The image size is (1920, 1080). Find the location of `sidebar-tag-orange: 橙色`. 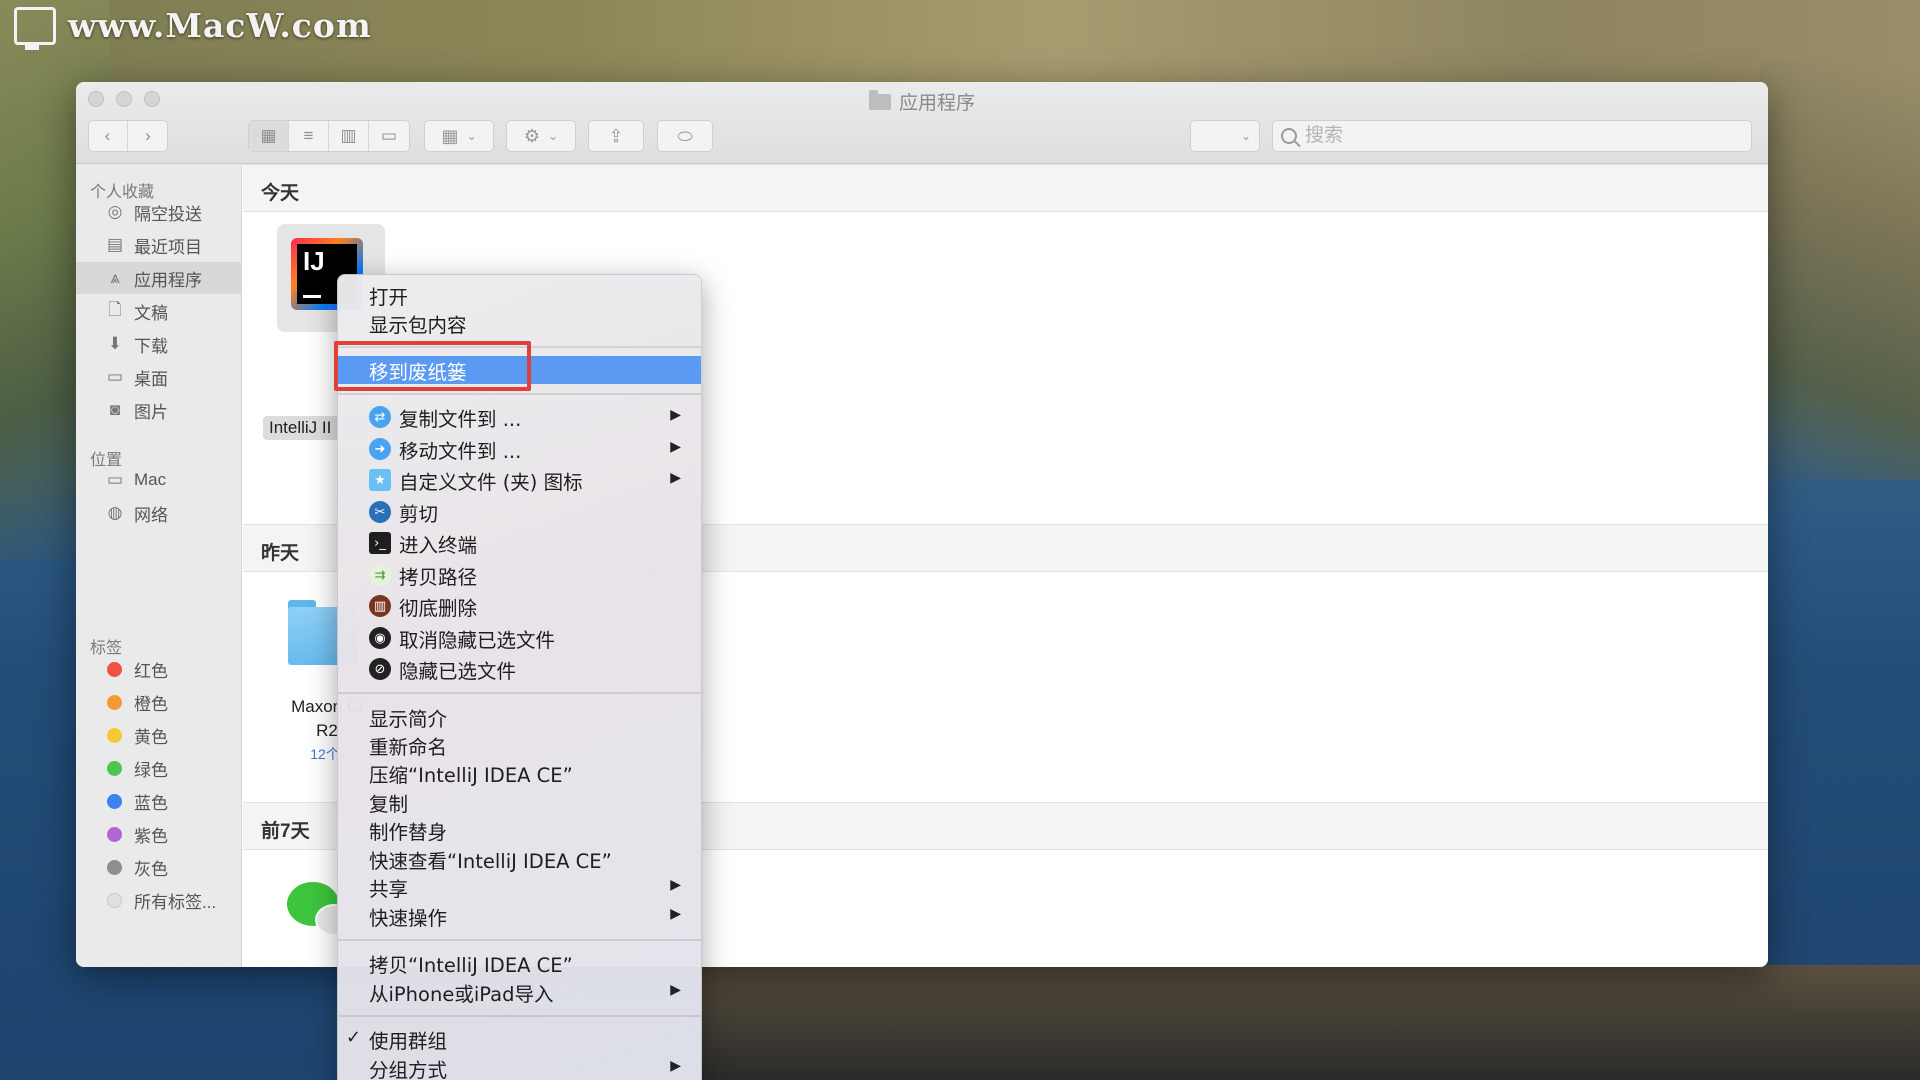

sidebar-tag-orange: 橙色 is located at coordinates (159, 702).